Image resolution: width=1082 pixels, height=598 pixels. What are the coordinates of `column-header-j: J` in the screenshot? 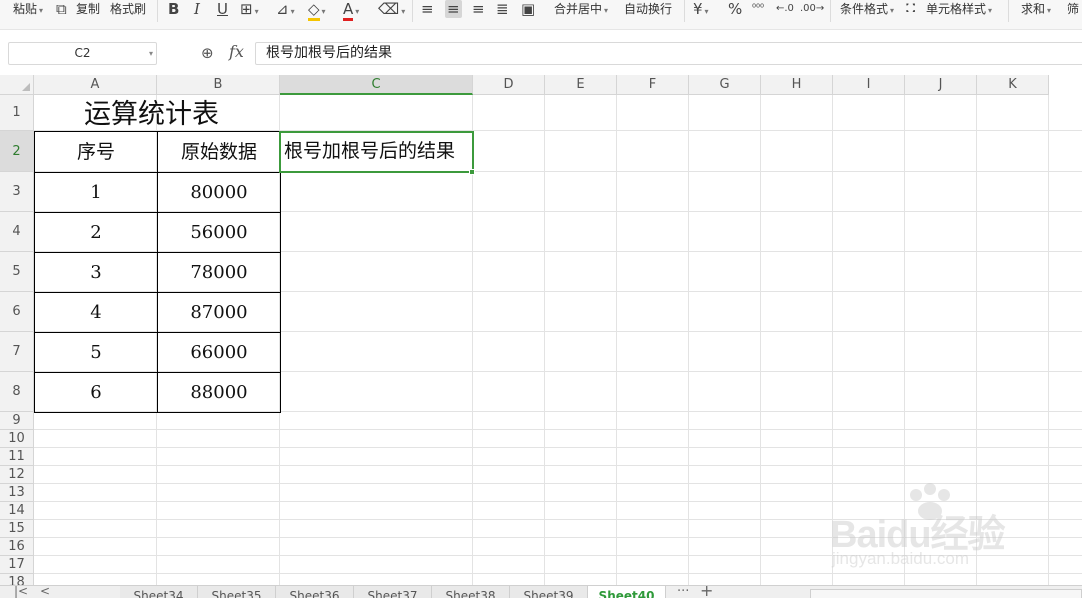 It's located at (941, 85).